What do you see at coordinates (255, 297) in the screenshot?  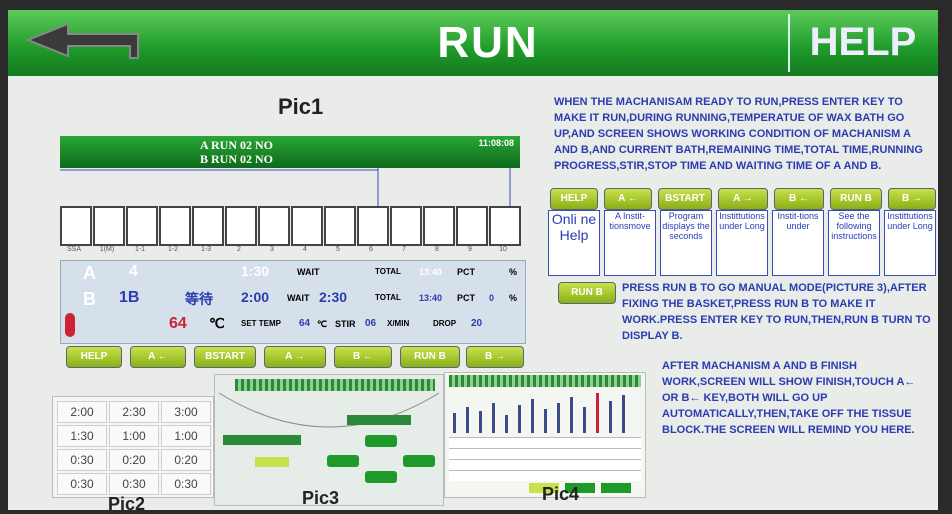 I see `machine-b-time: 2:00` at bounding box center [255, 297].